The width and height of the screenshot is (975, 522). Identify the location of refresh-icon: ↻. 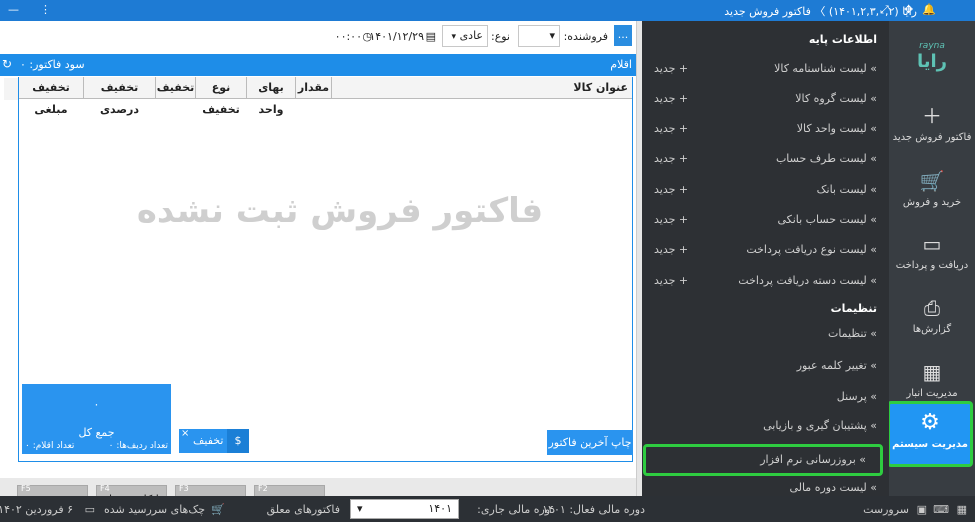
(7, 64).